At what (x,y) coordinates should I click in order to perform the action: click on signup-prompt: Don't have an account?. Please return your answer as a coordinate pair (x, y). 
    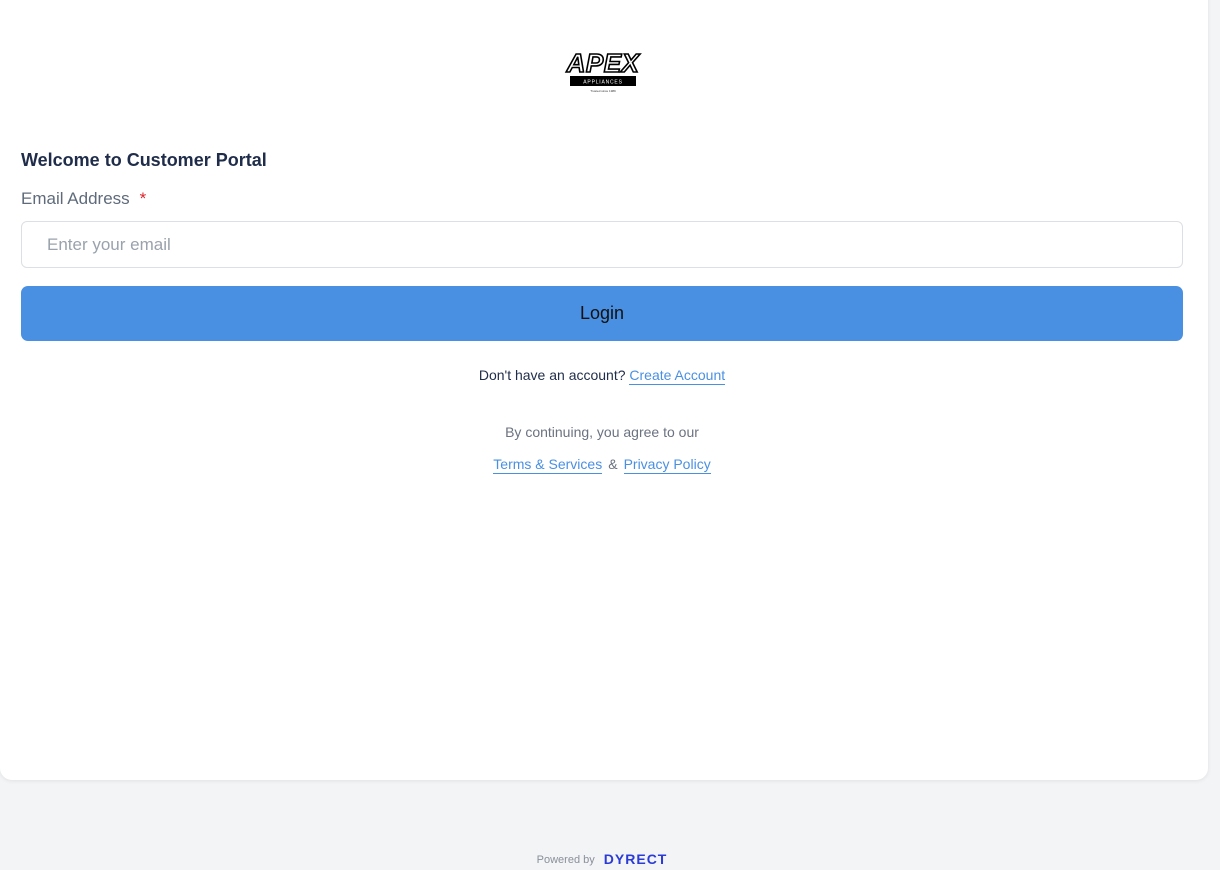
    Looking at the image, I should click on (552, 375).